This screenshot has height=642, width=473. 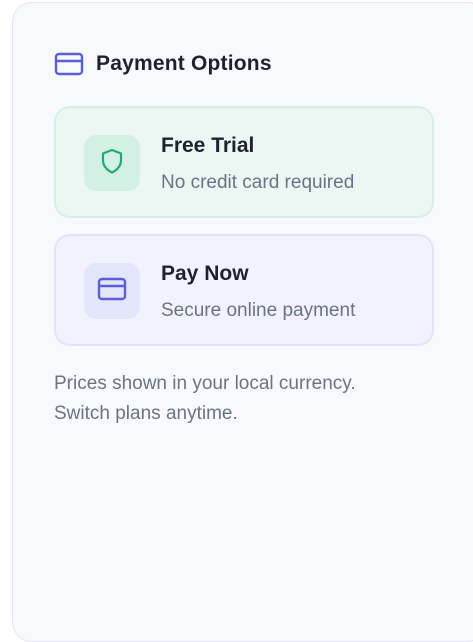 I want to click on free-trial-subtitle: No credit card required, so click(x=258, y=182).